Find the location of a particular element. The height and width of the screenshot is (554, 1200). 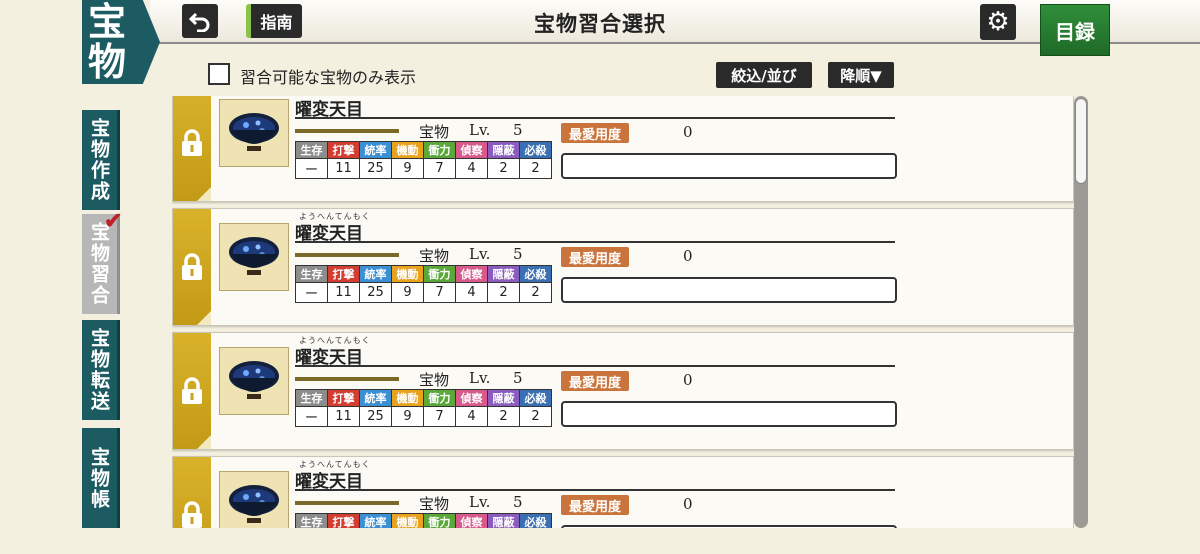

back-button is located at coordinates (200, 21).